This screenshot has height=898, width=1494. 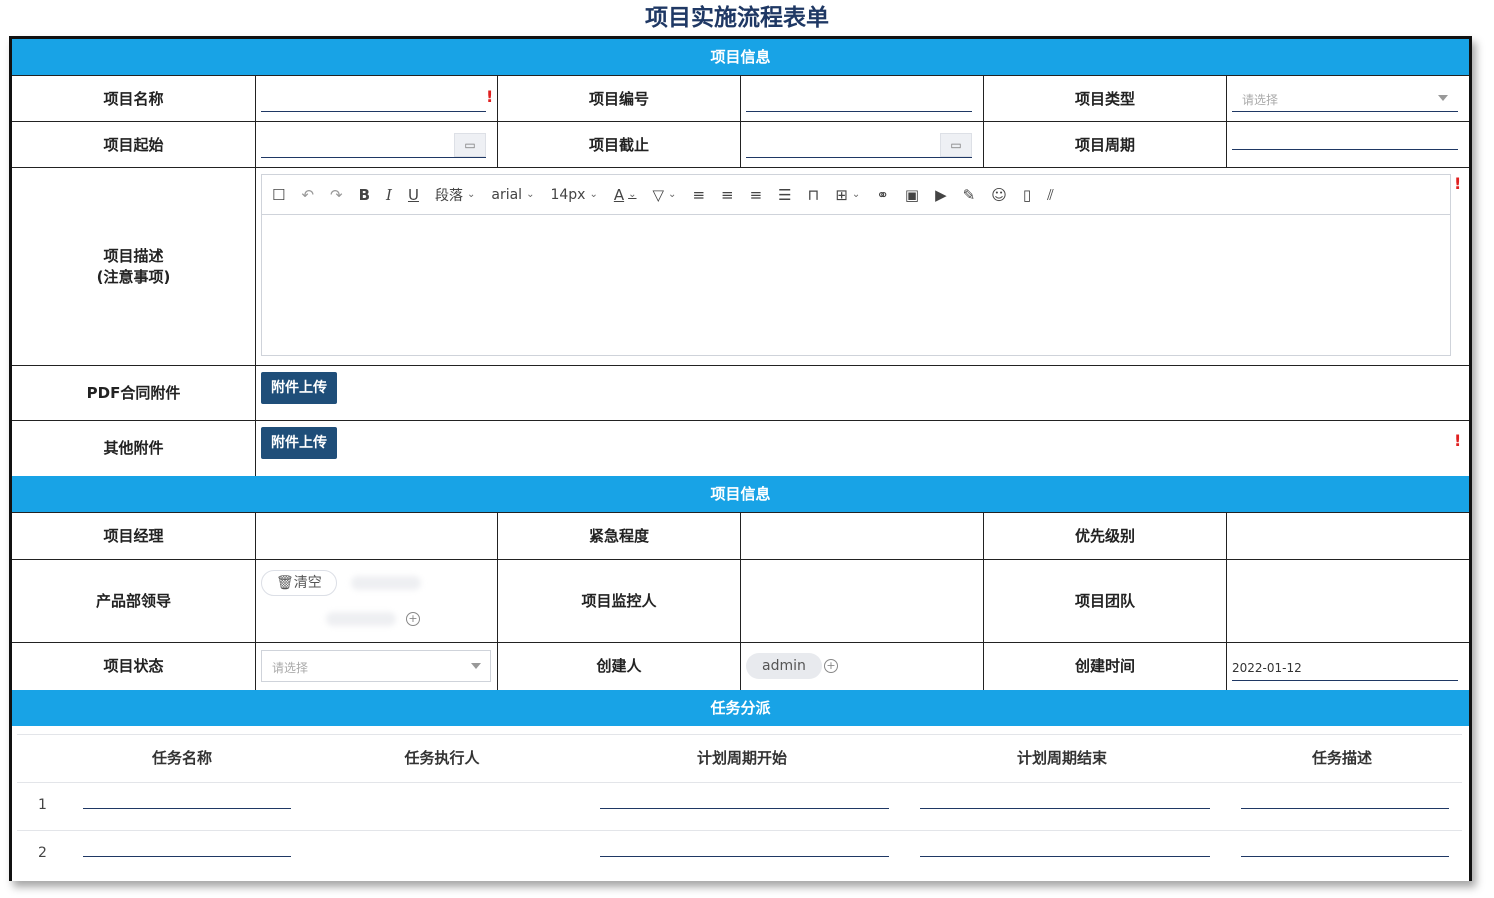 I want to click on task-table-header: 任务名称 任务执行人 计划周期开始 计划周期结束 任务描述, so click(x=740, y=758).